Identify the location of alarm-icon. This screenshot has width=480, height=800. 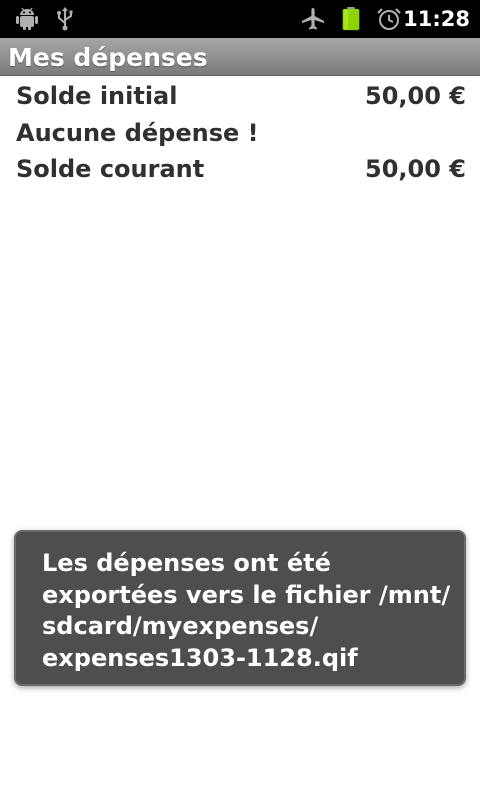
(389, 19).